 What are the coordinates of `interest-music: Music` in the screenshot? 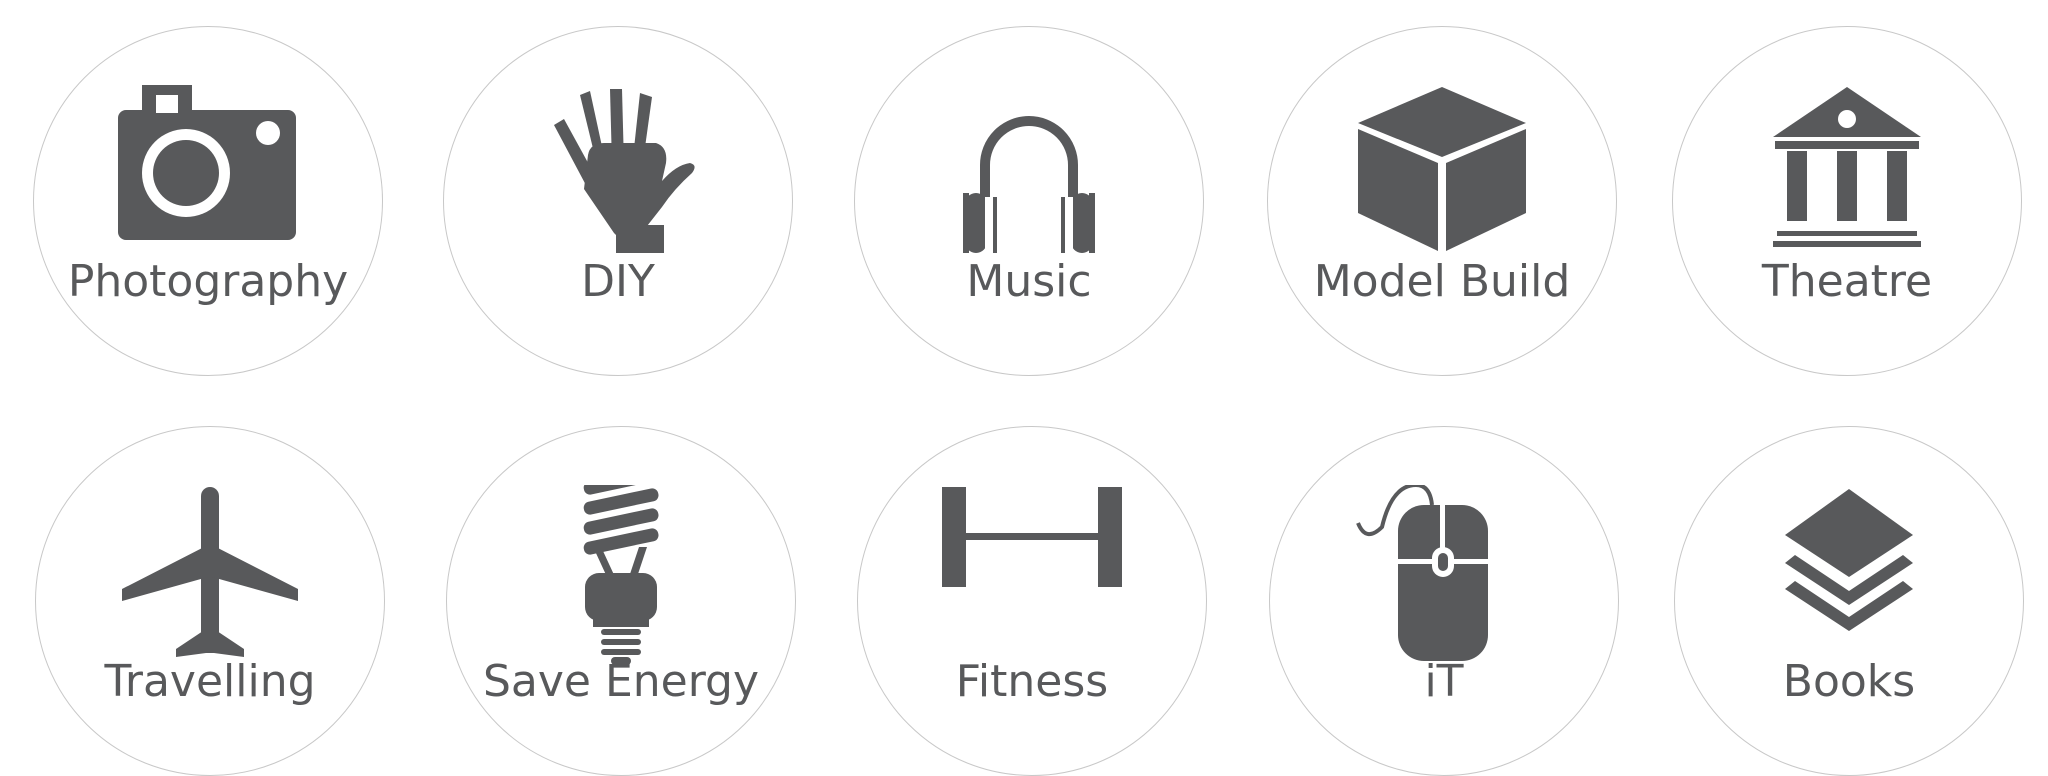 It's located at (1029, 201).